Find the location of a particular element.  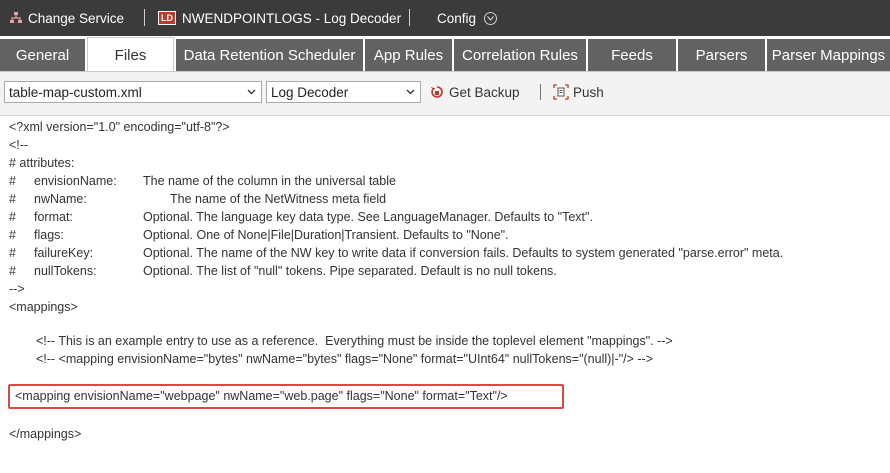

service-select: Log Decoder is located at coordinates (343, 92).